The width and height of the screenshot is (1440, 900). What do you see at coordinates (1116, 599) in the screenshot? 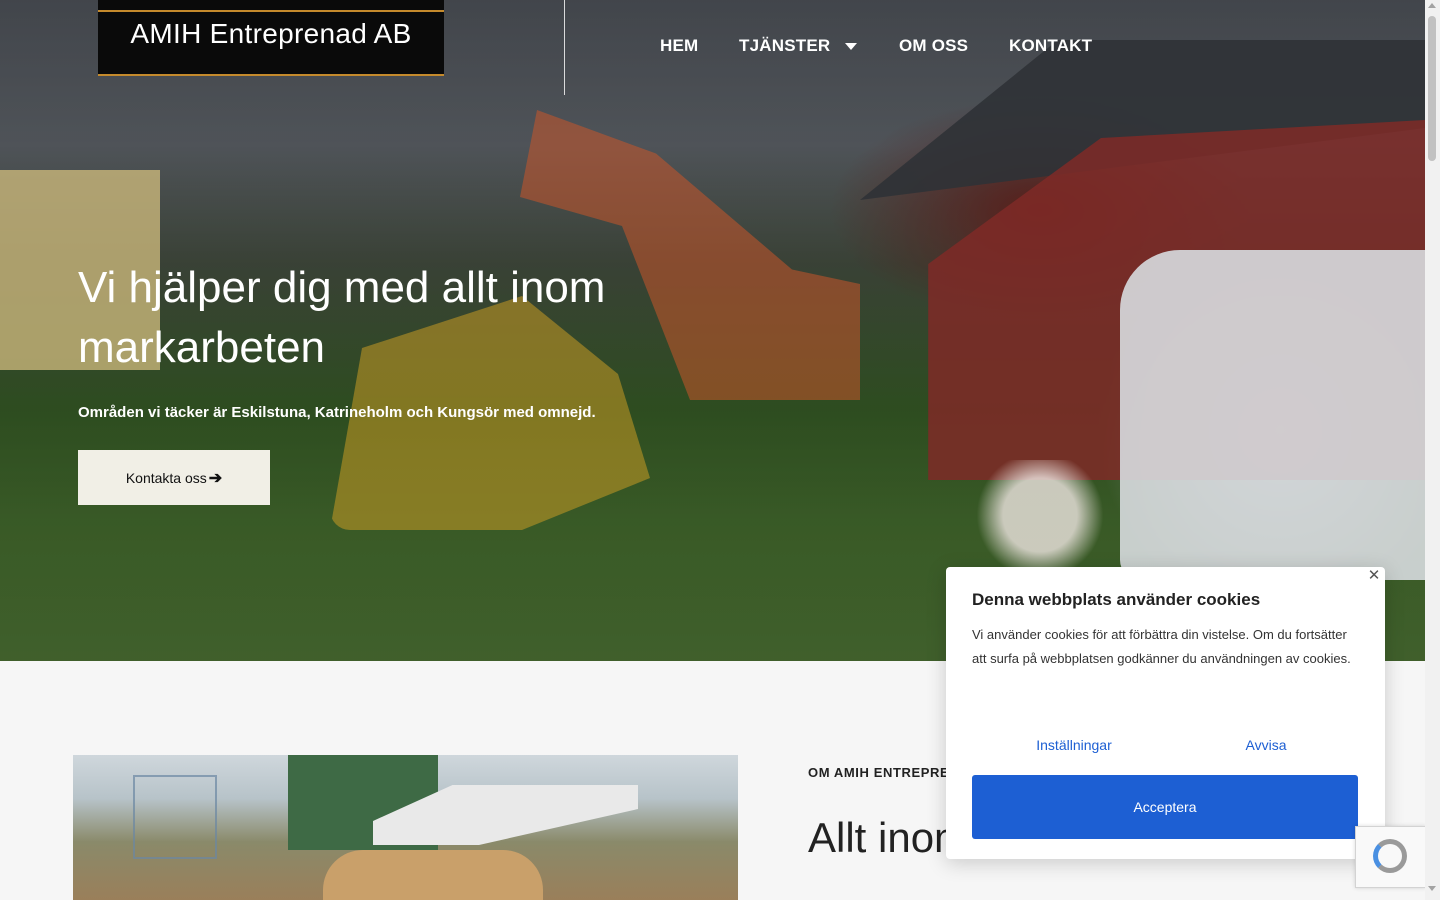
I see `cookie-title: Denna webbplats använder cookies` at bounding box center [1116, 599].